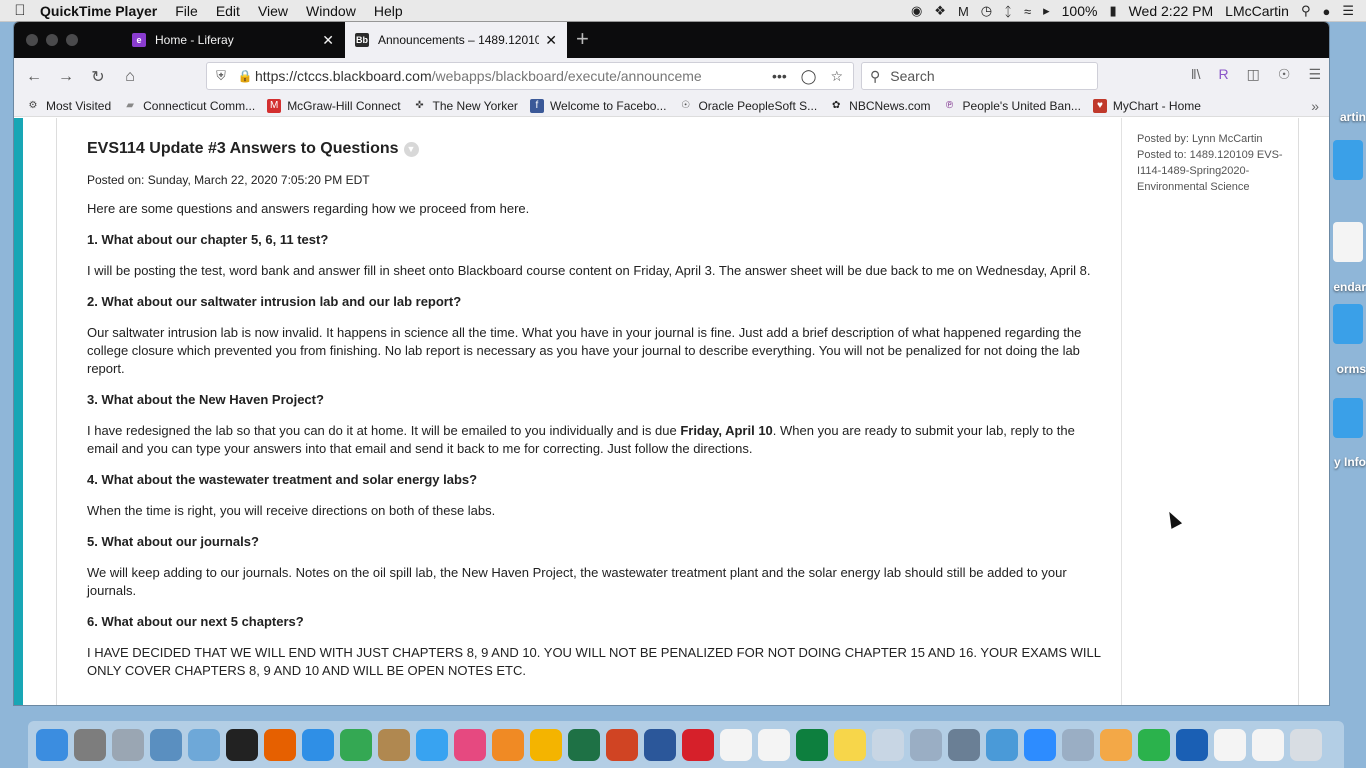 The width and height of the screenshot is (1366, 768). Describe the element at coordinates (32, 40) in the screenshot. I see `close-window-button` at that location.